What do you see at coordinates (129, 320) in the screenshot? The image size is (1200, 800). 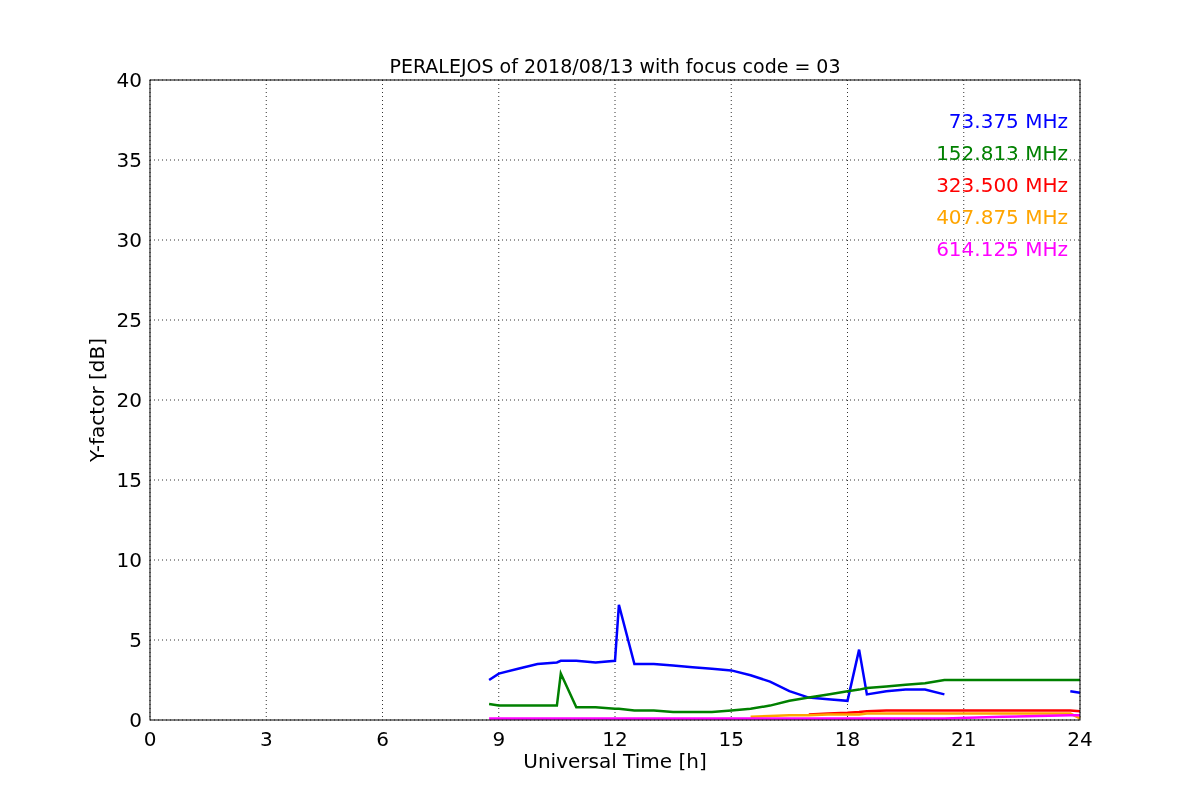 I see `y-tick-label: 25` at bounding box center [129, 320].